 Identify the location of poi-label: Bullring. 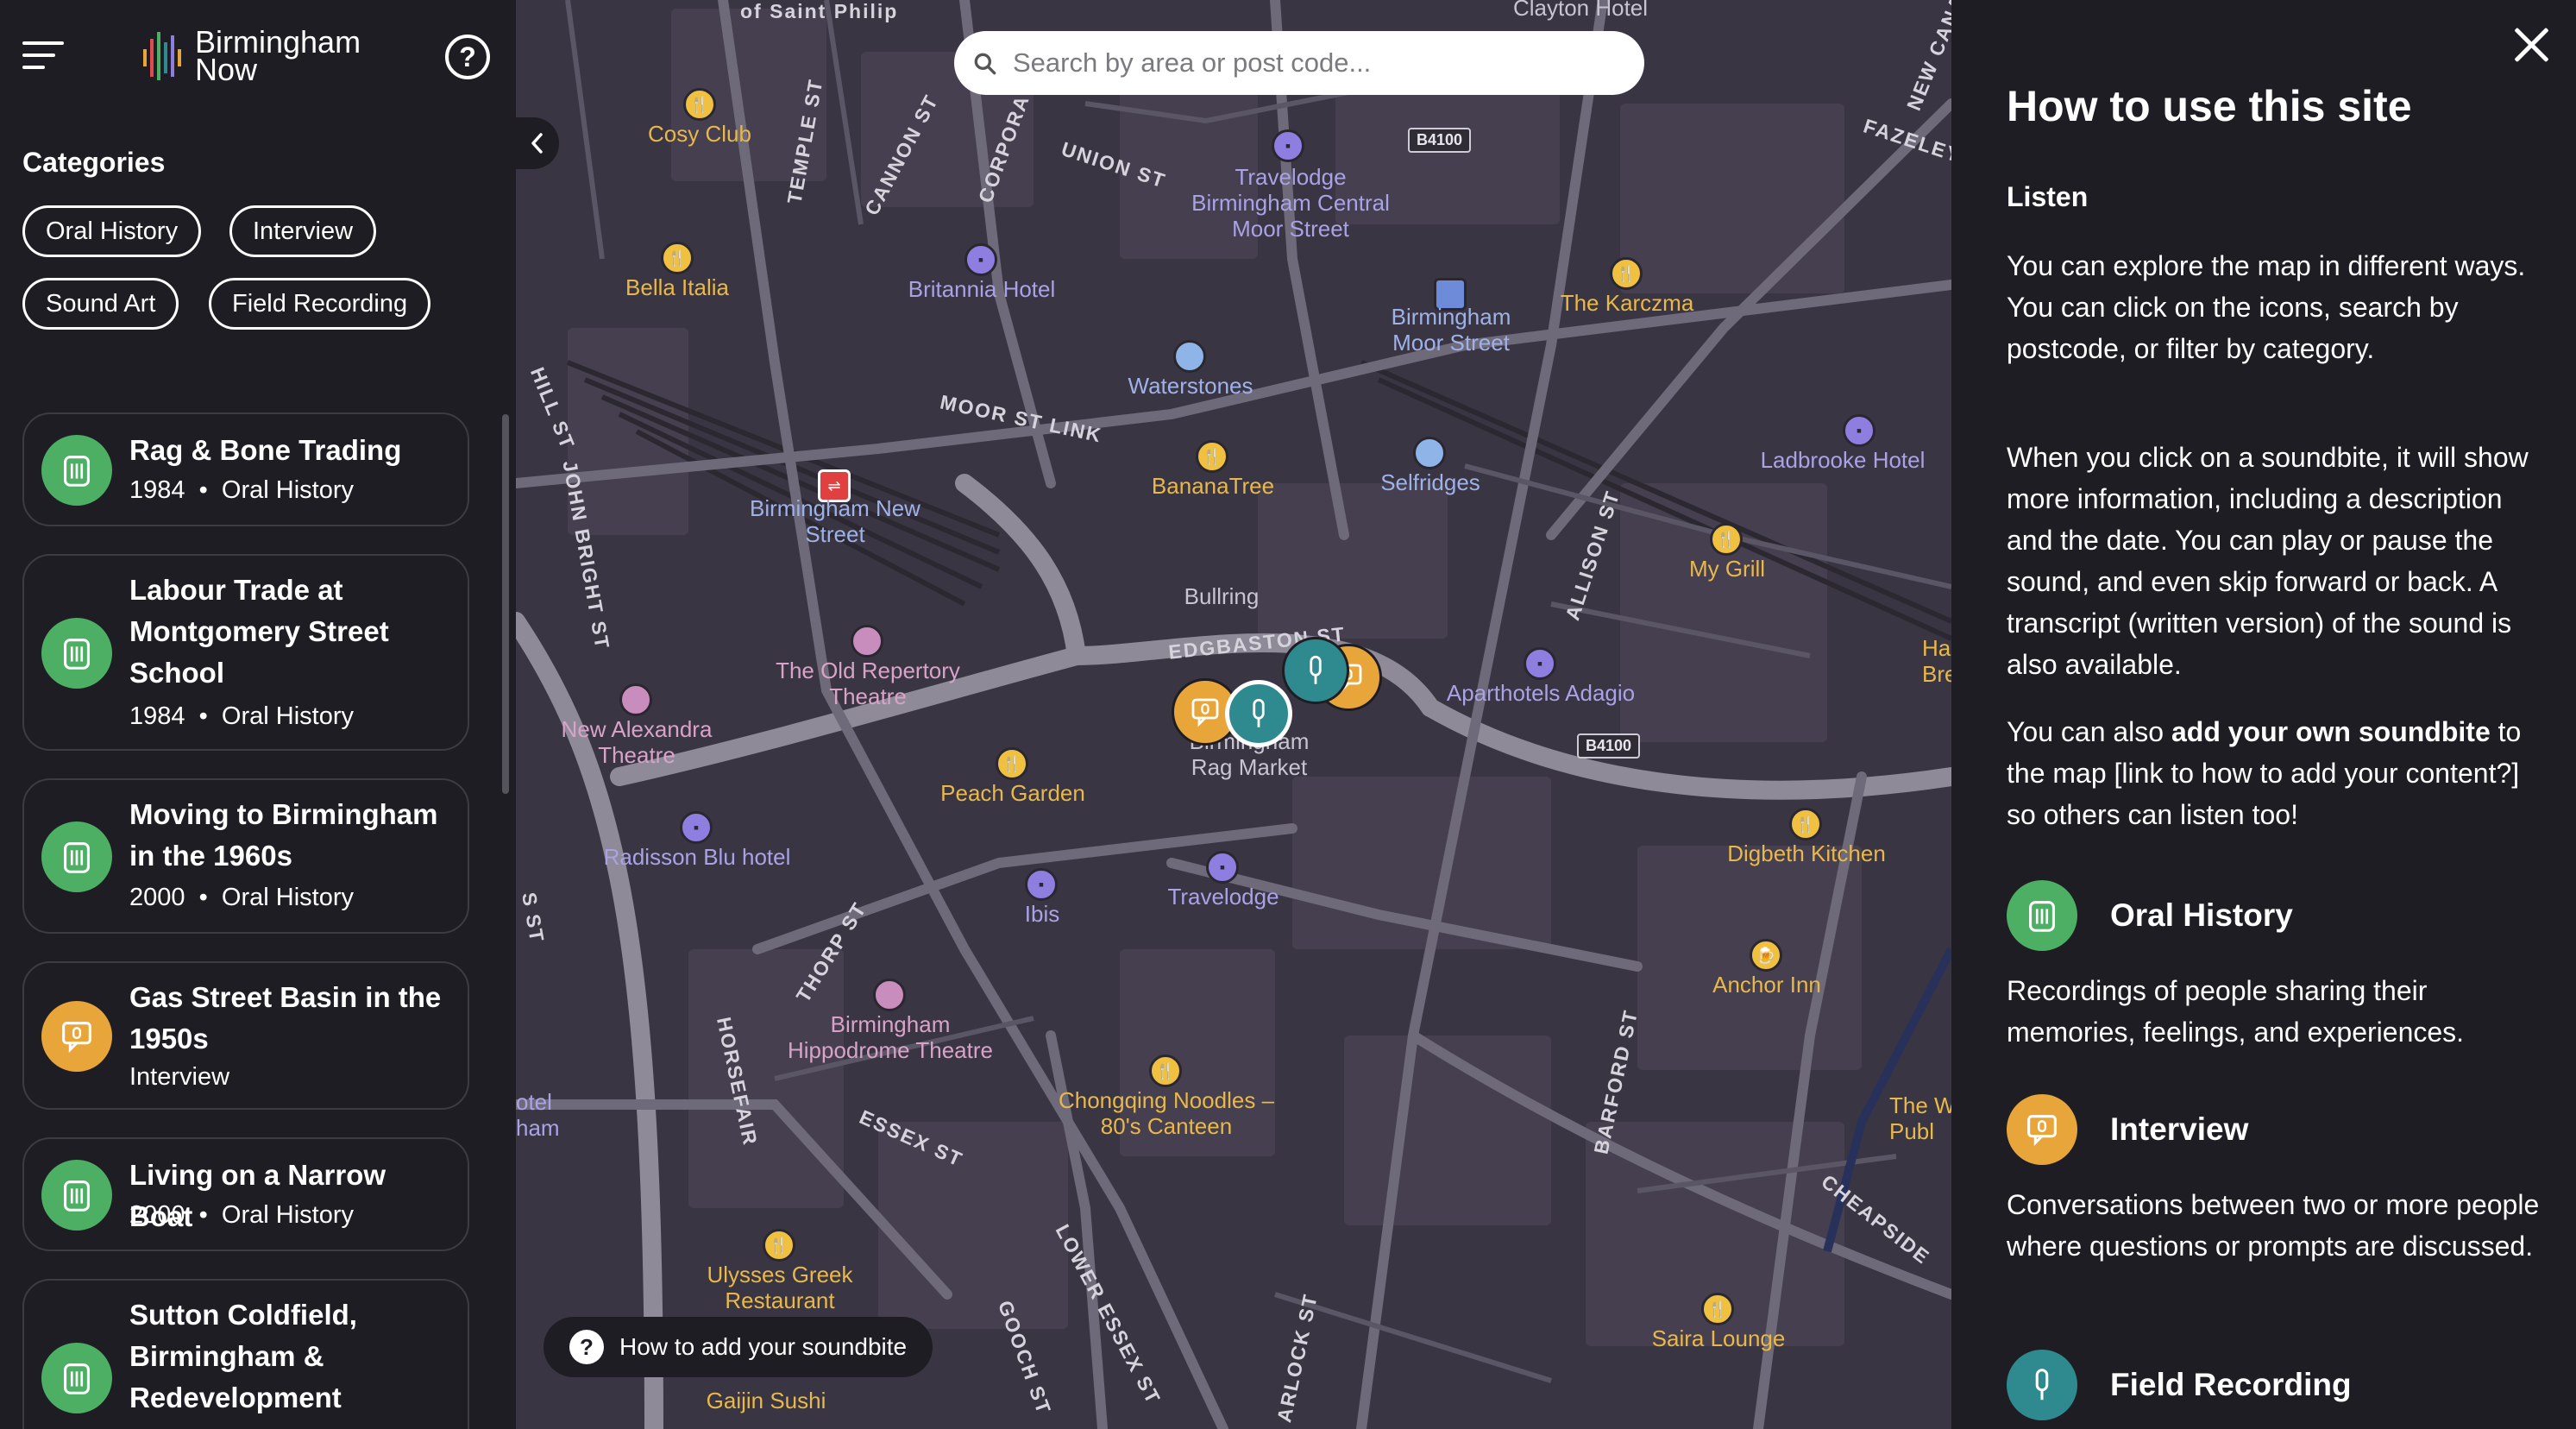
(1222, 596).